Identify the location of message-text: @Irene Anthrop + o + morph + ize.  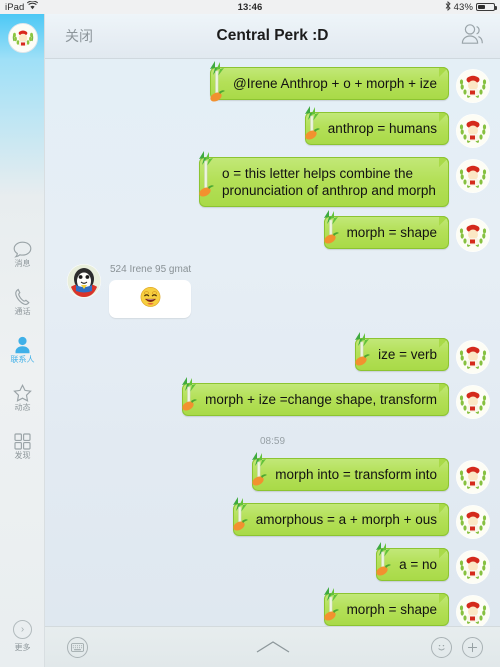
(335, 83).